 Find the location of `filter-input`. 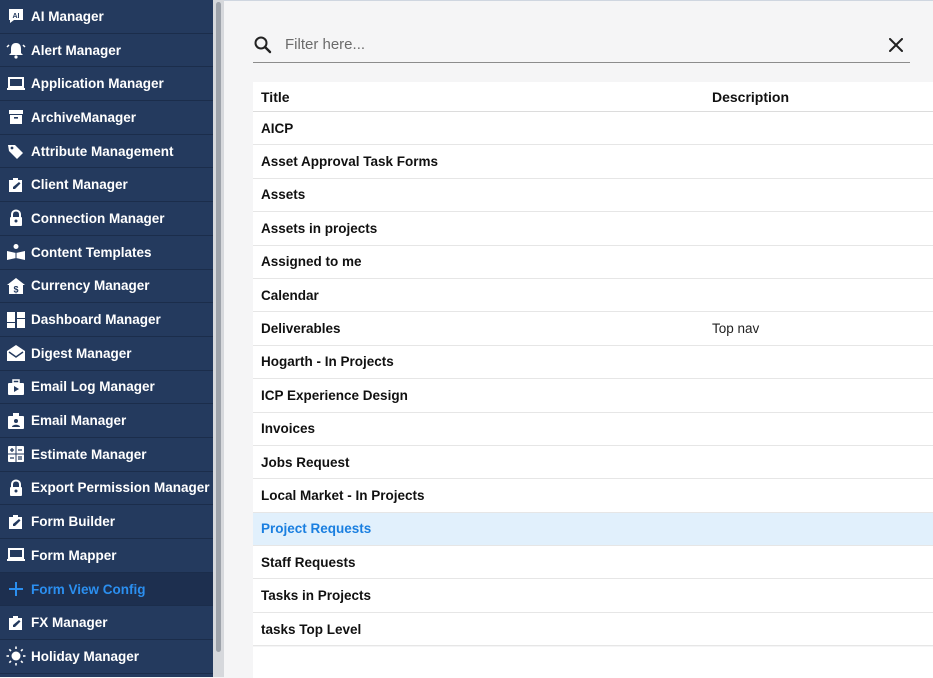

filter-input is located at coordinates (583, 44).